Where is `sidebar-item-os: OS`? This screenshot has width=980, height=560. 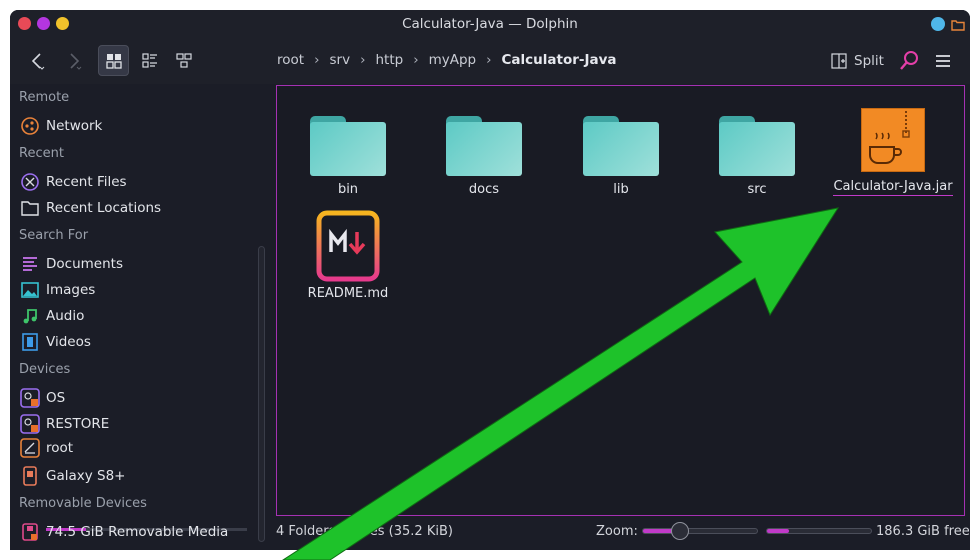 sidebar-item-os: OS is located at coordinates (42, 398).